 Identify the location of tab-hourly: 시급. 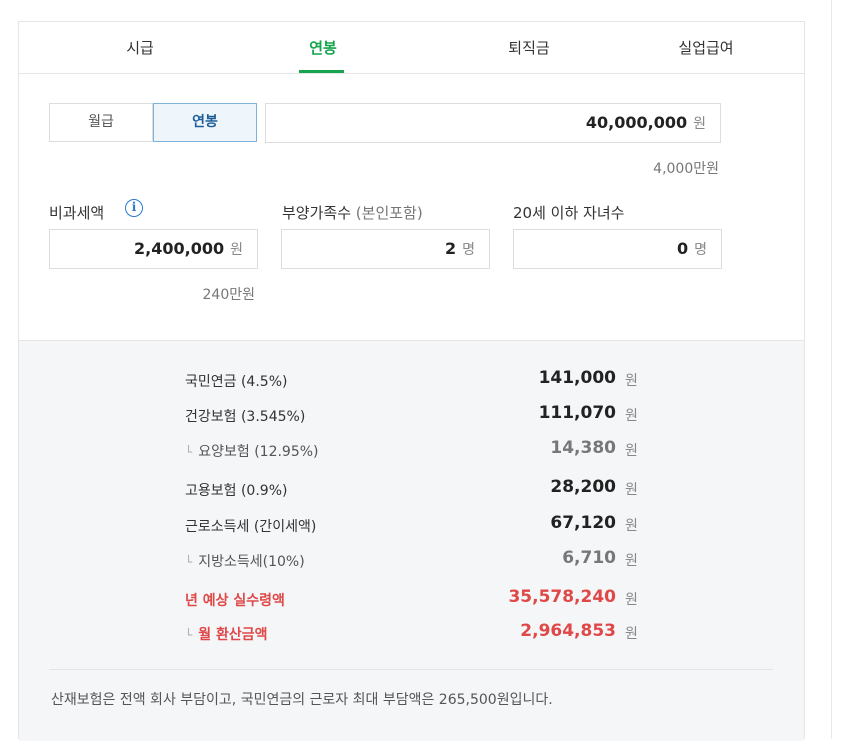
(140, 47).